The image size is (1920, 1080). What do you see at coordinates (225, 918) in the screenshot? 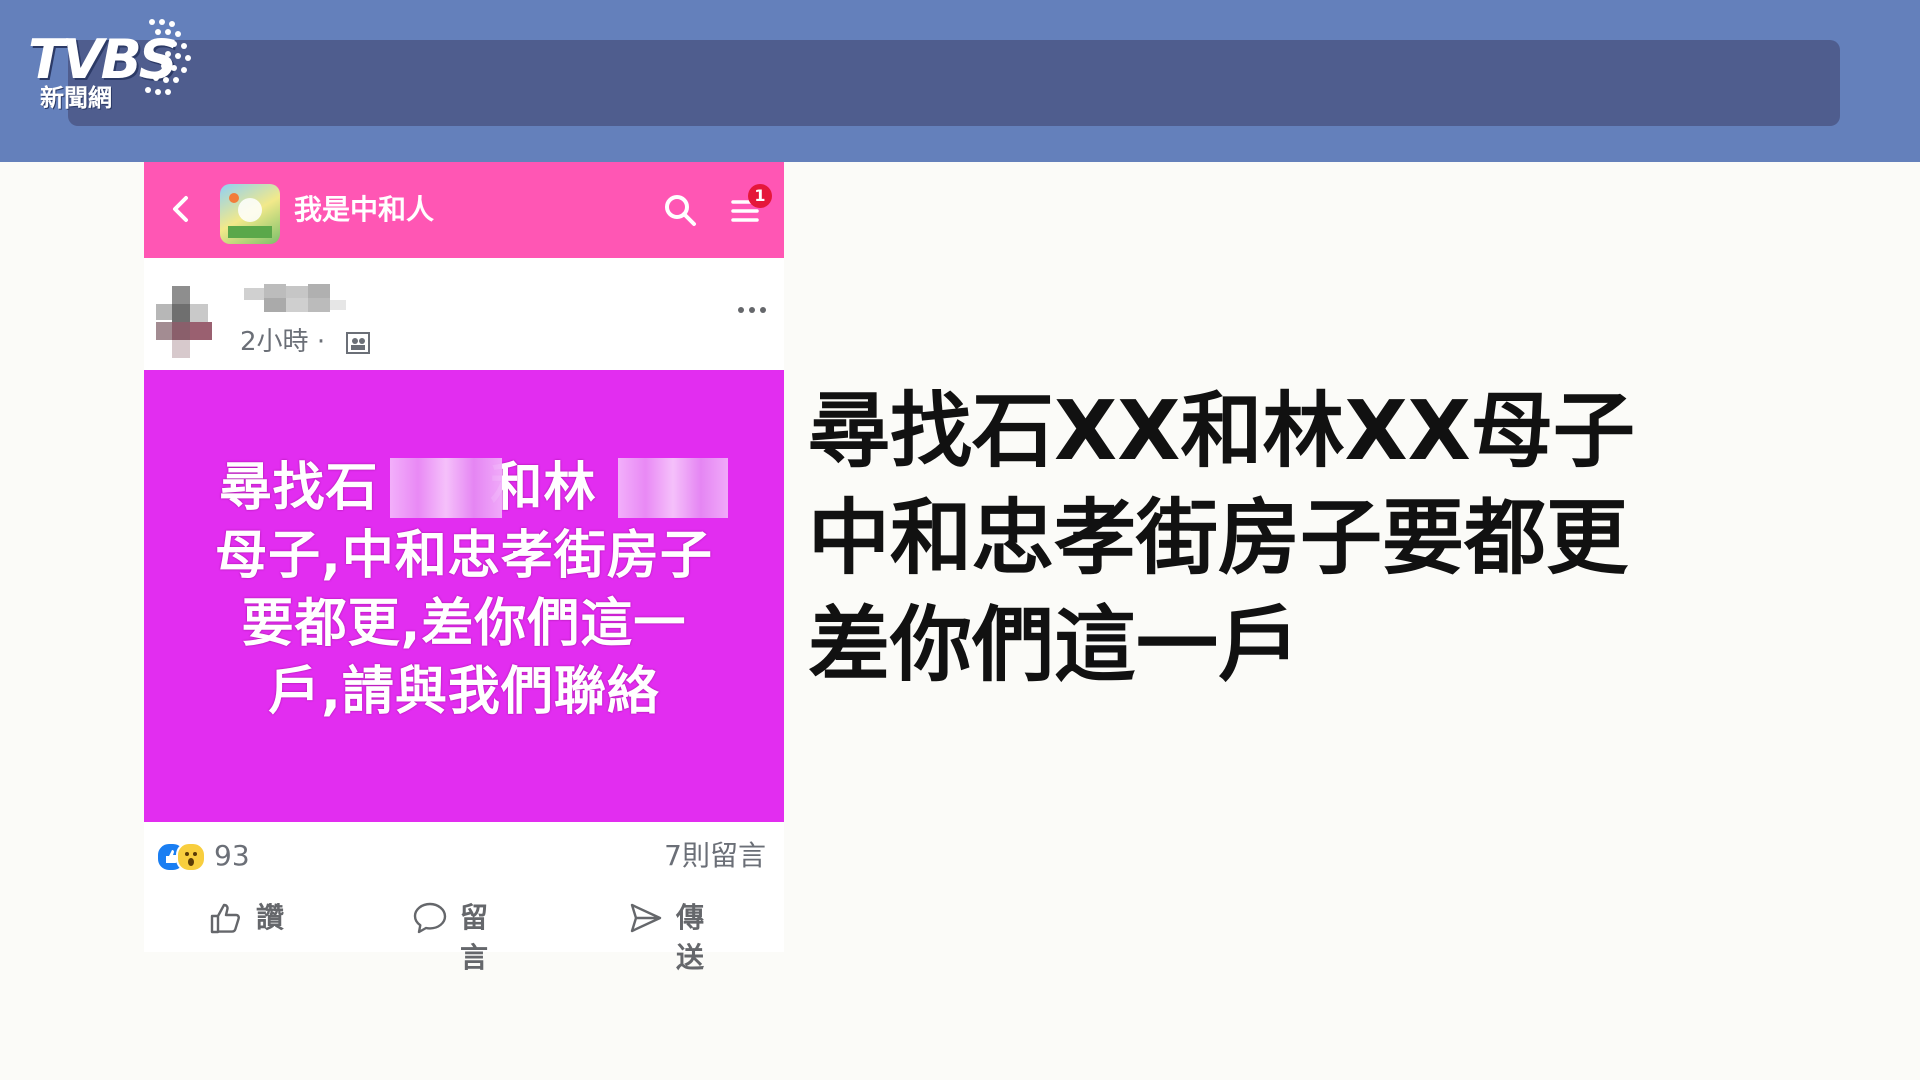
I see `thumbs-up-icon` at bounding box center [225, 918].